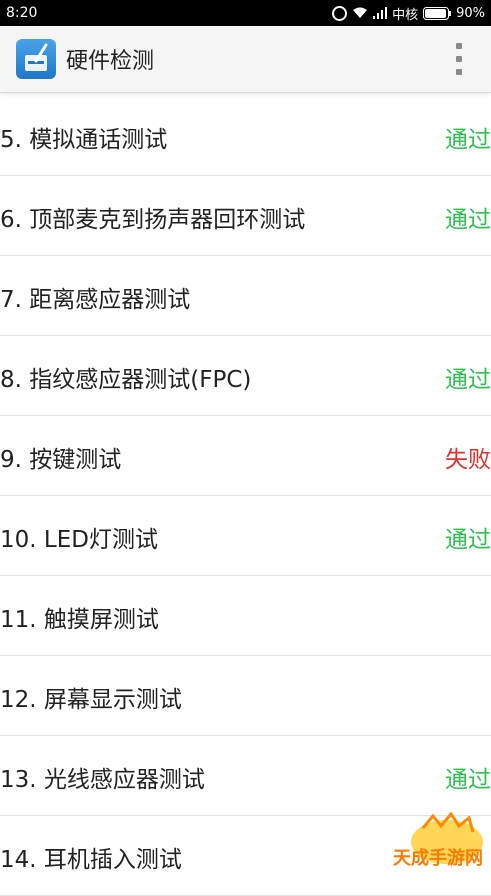  What do you see at coordinates (459, 59) in the screenshot?
I see `overflow-menu-icon` at bounding box center [459, 59].